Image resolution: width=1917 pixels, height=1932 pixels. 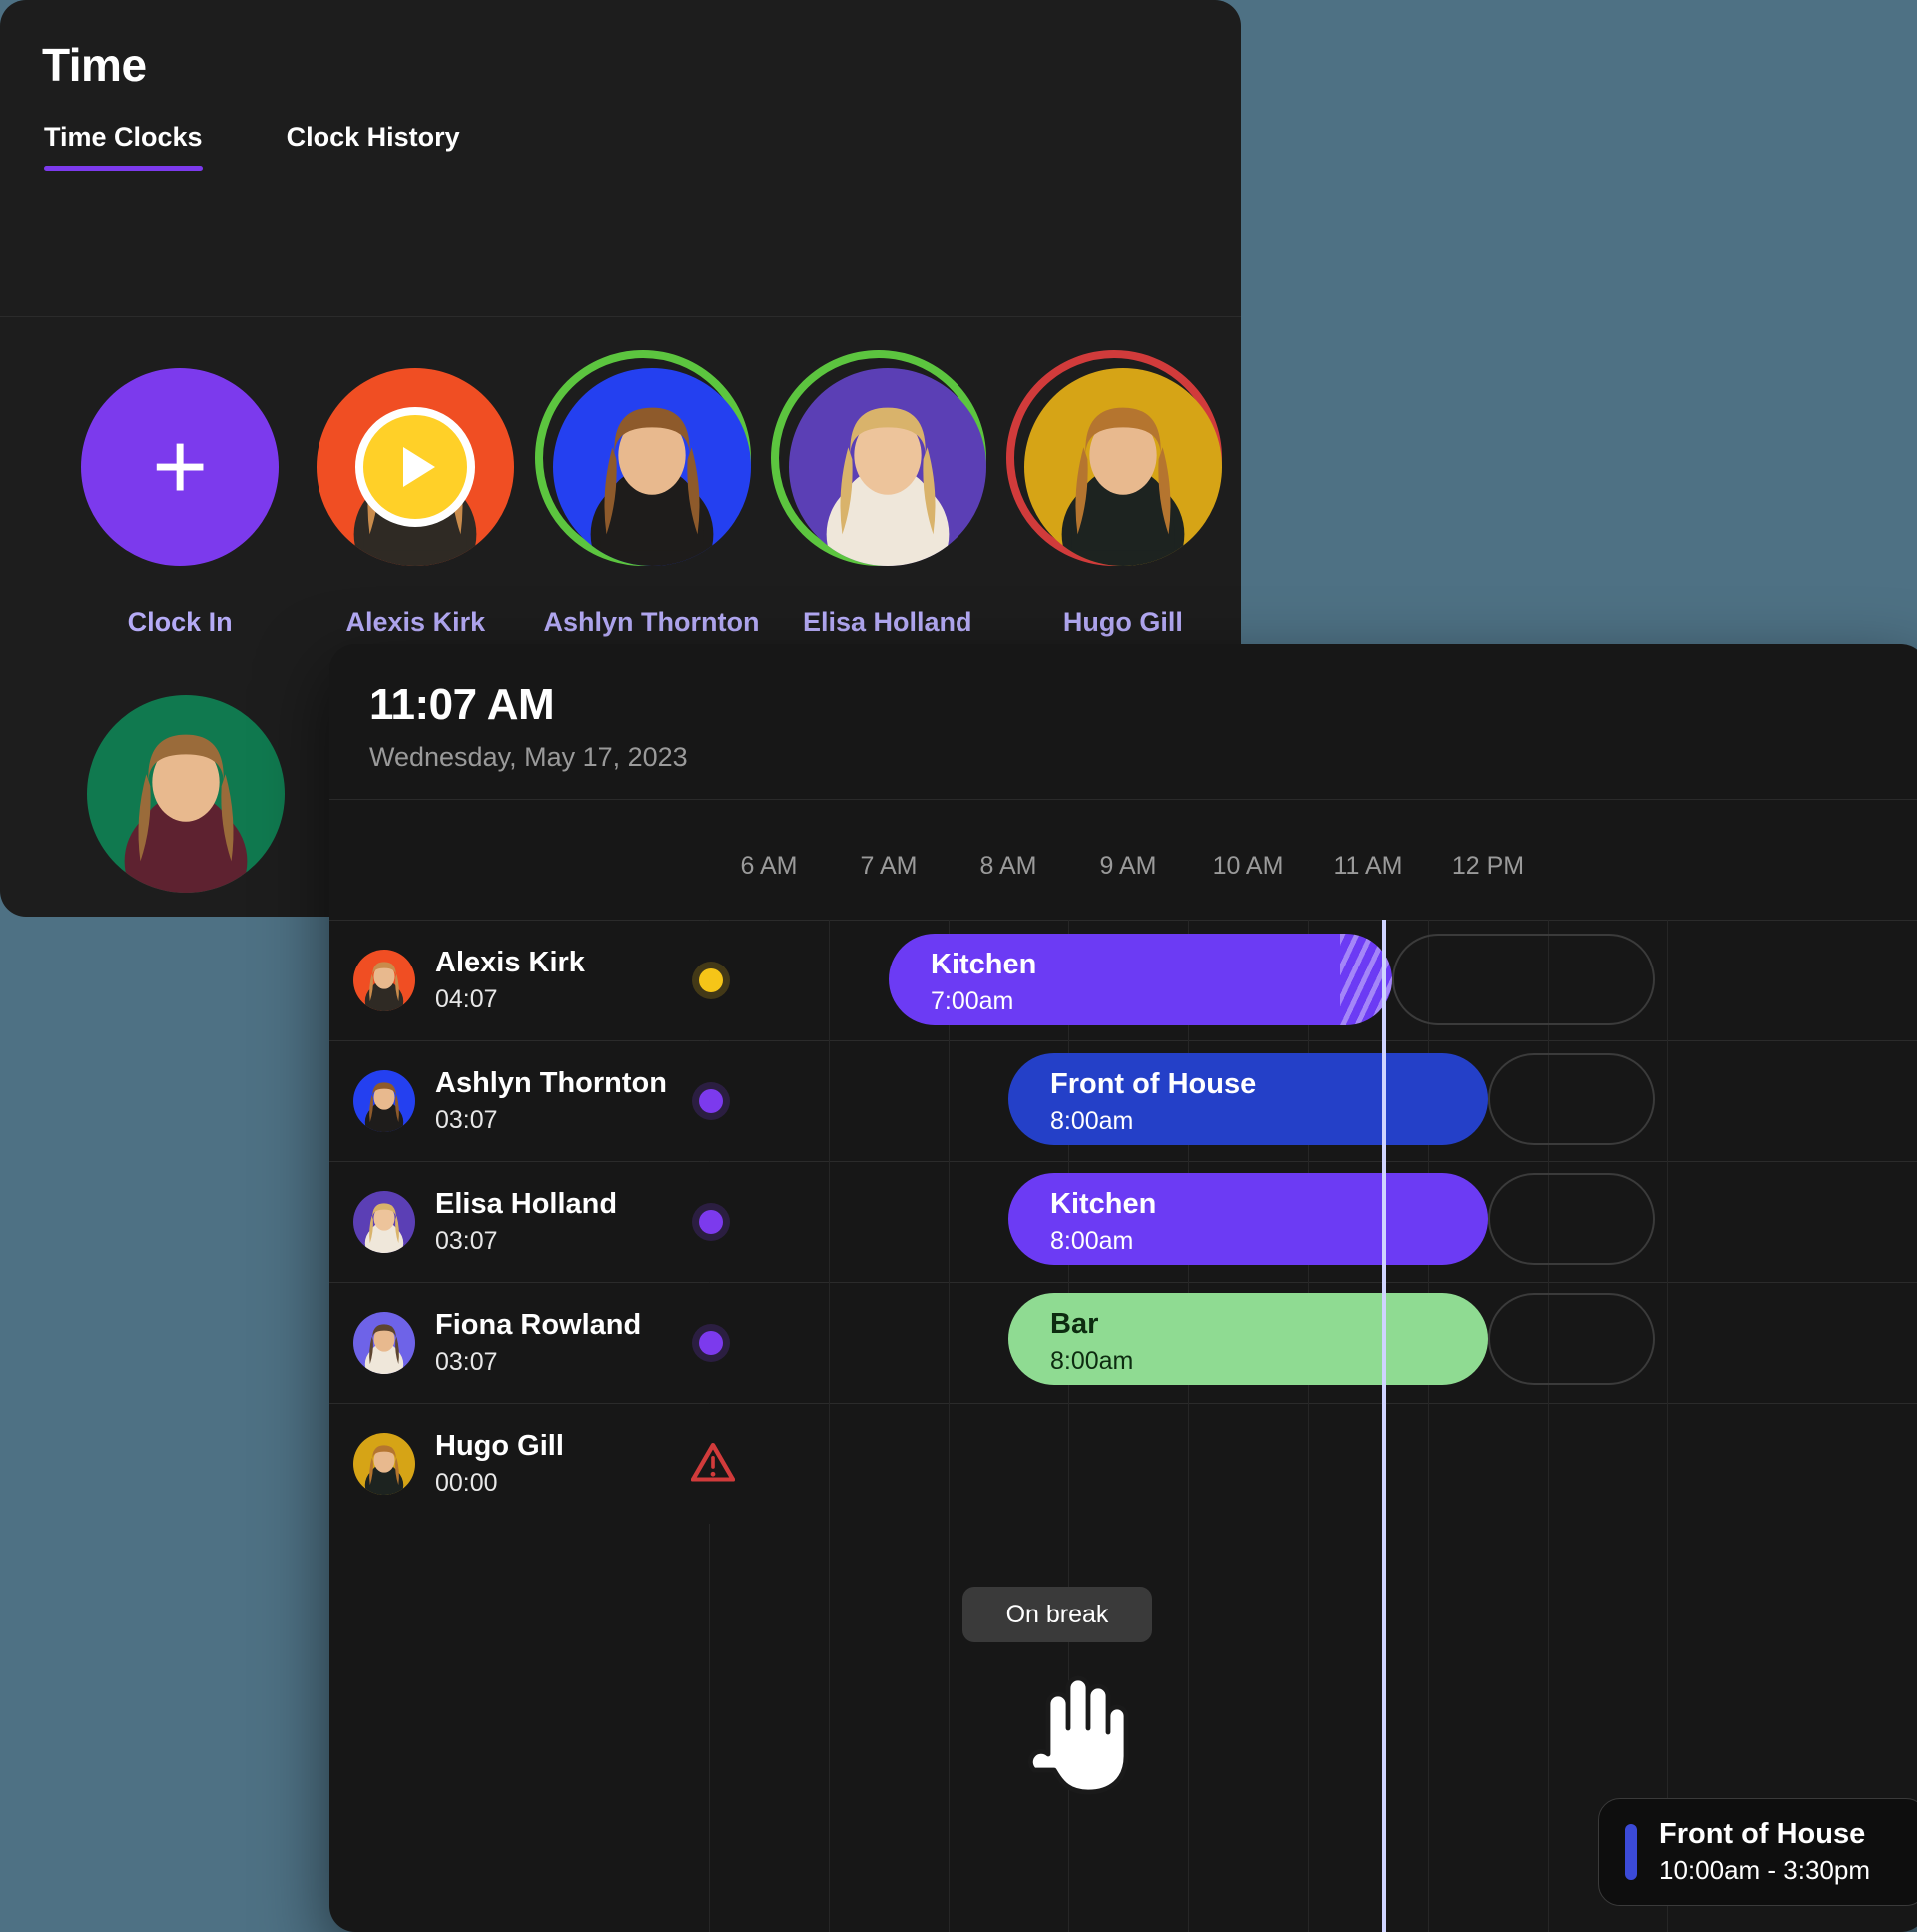 I want to click on employee-avatar-cell, so click(x=186, y=794).